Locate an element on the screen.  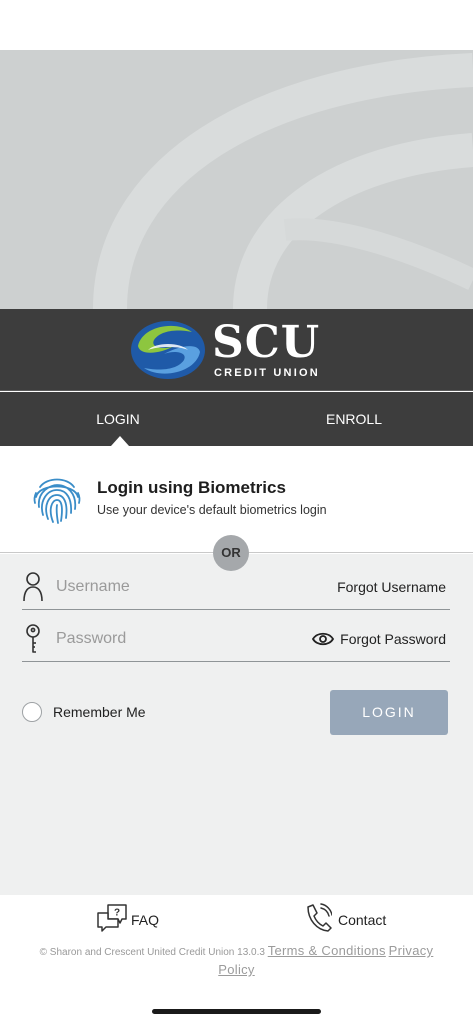
user-icon is located at coordinates (33, 586).